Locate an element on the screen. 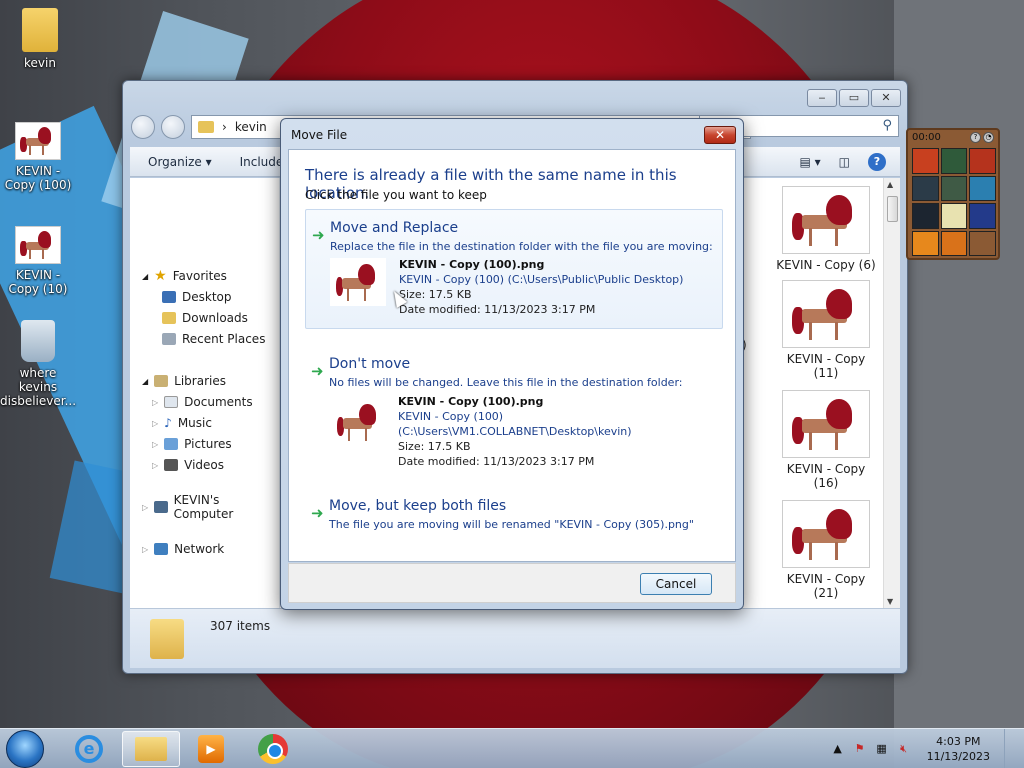  show-hidden-icons-icon: ▲ is located at coordinates (838, 749).